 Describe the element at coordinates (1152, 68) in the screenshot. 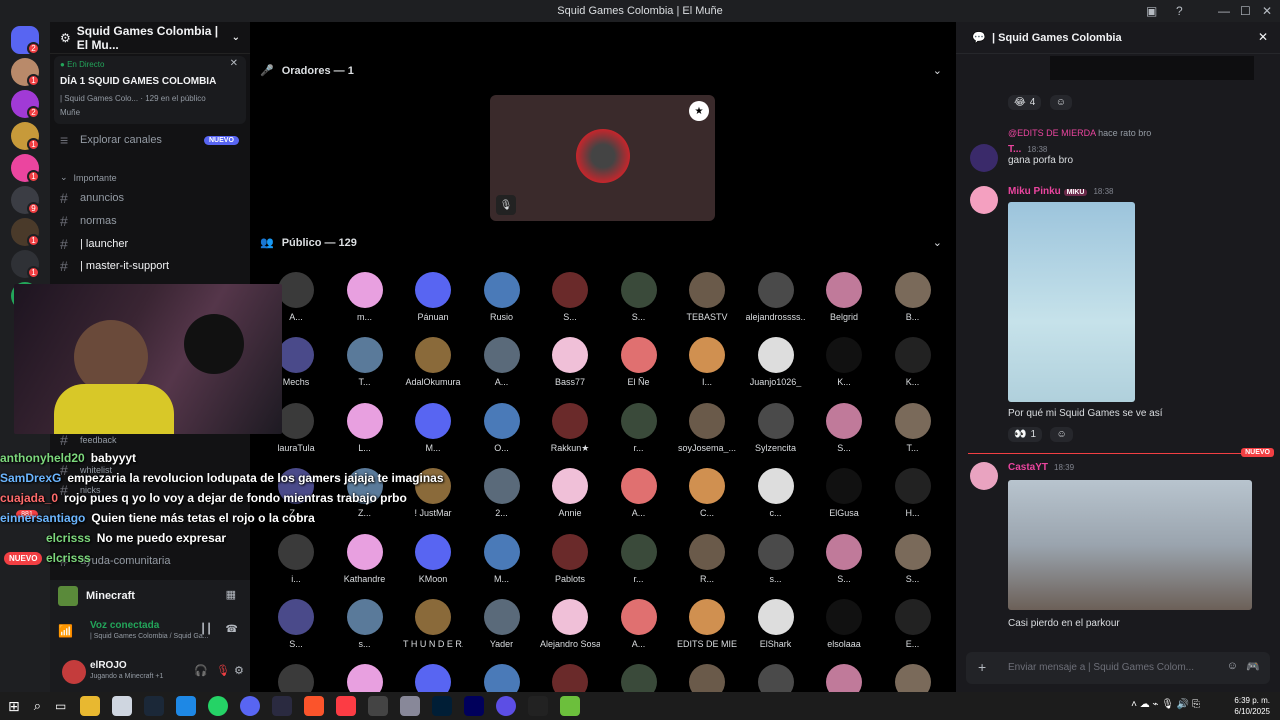

I see `embedded-image` at that location.